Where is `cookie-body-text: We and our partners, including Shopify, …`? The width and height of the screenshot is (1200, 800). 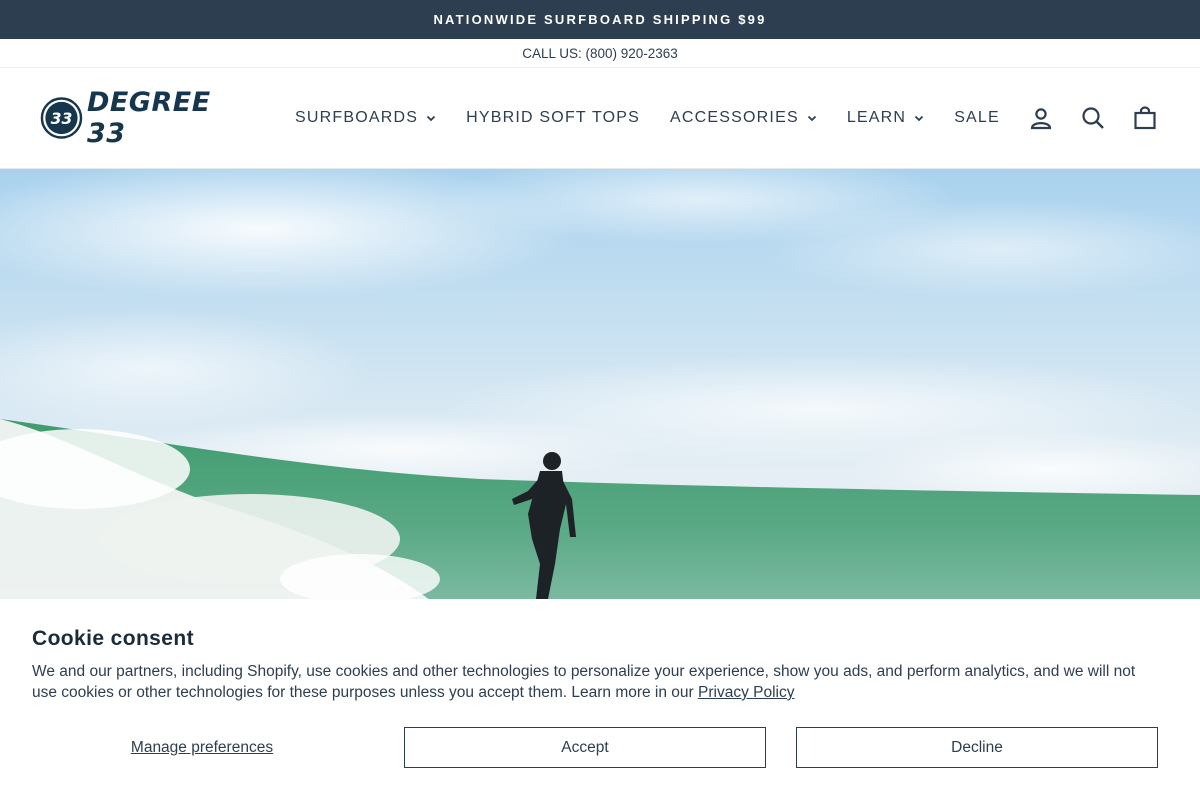
cookie-body-text: We and our partners, including Shopify, … is located at coordinates (584, 682).